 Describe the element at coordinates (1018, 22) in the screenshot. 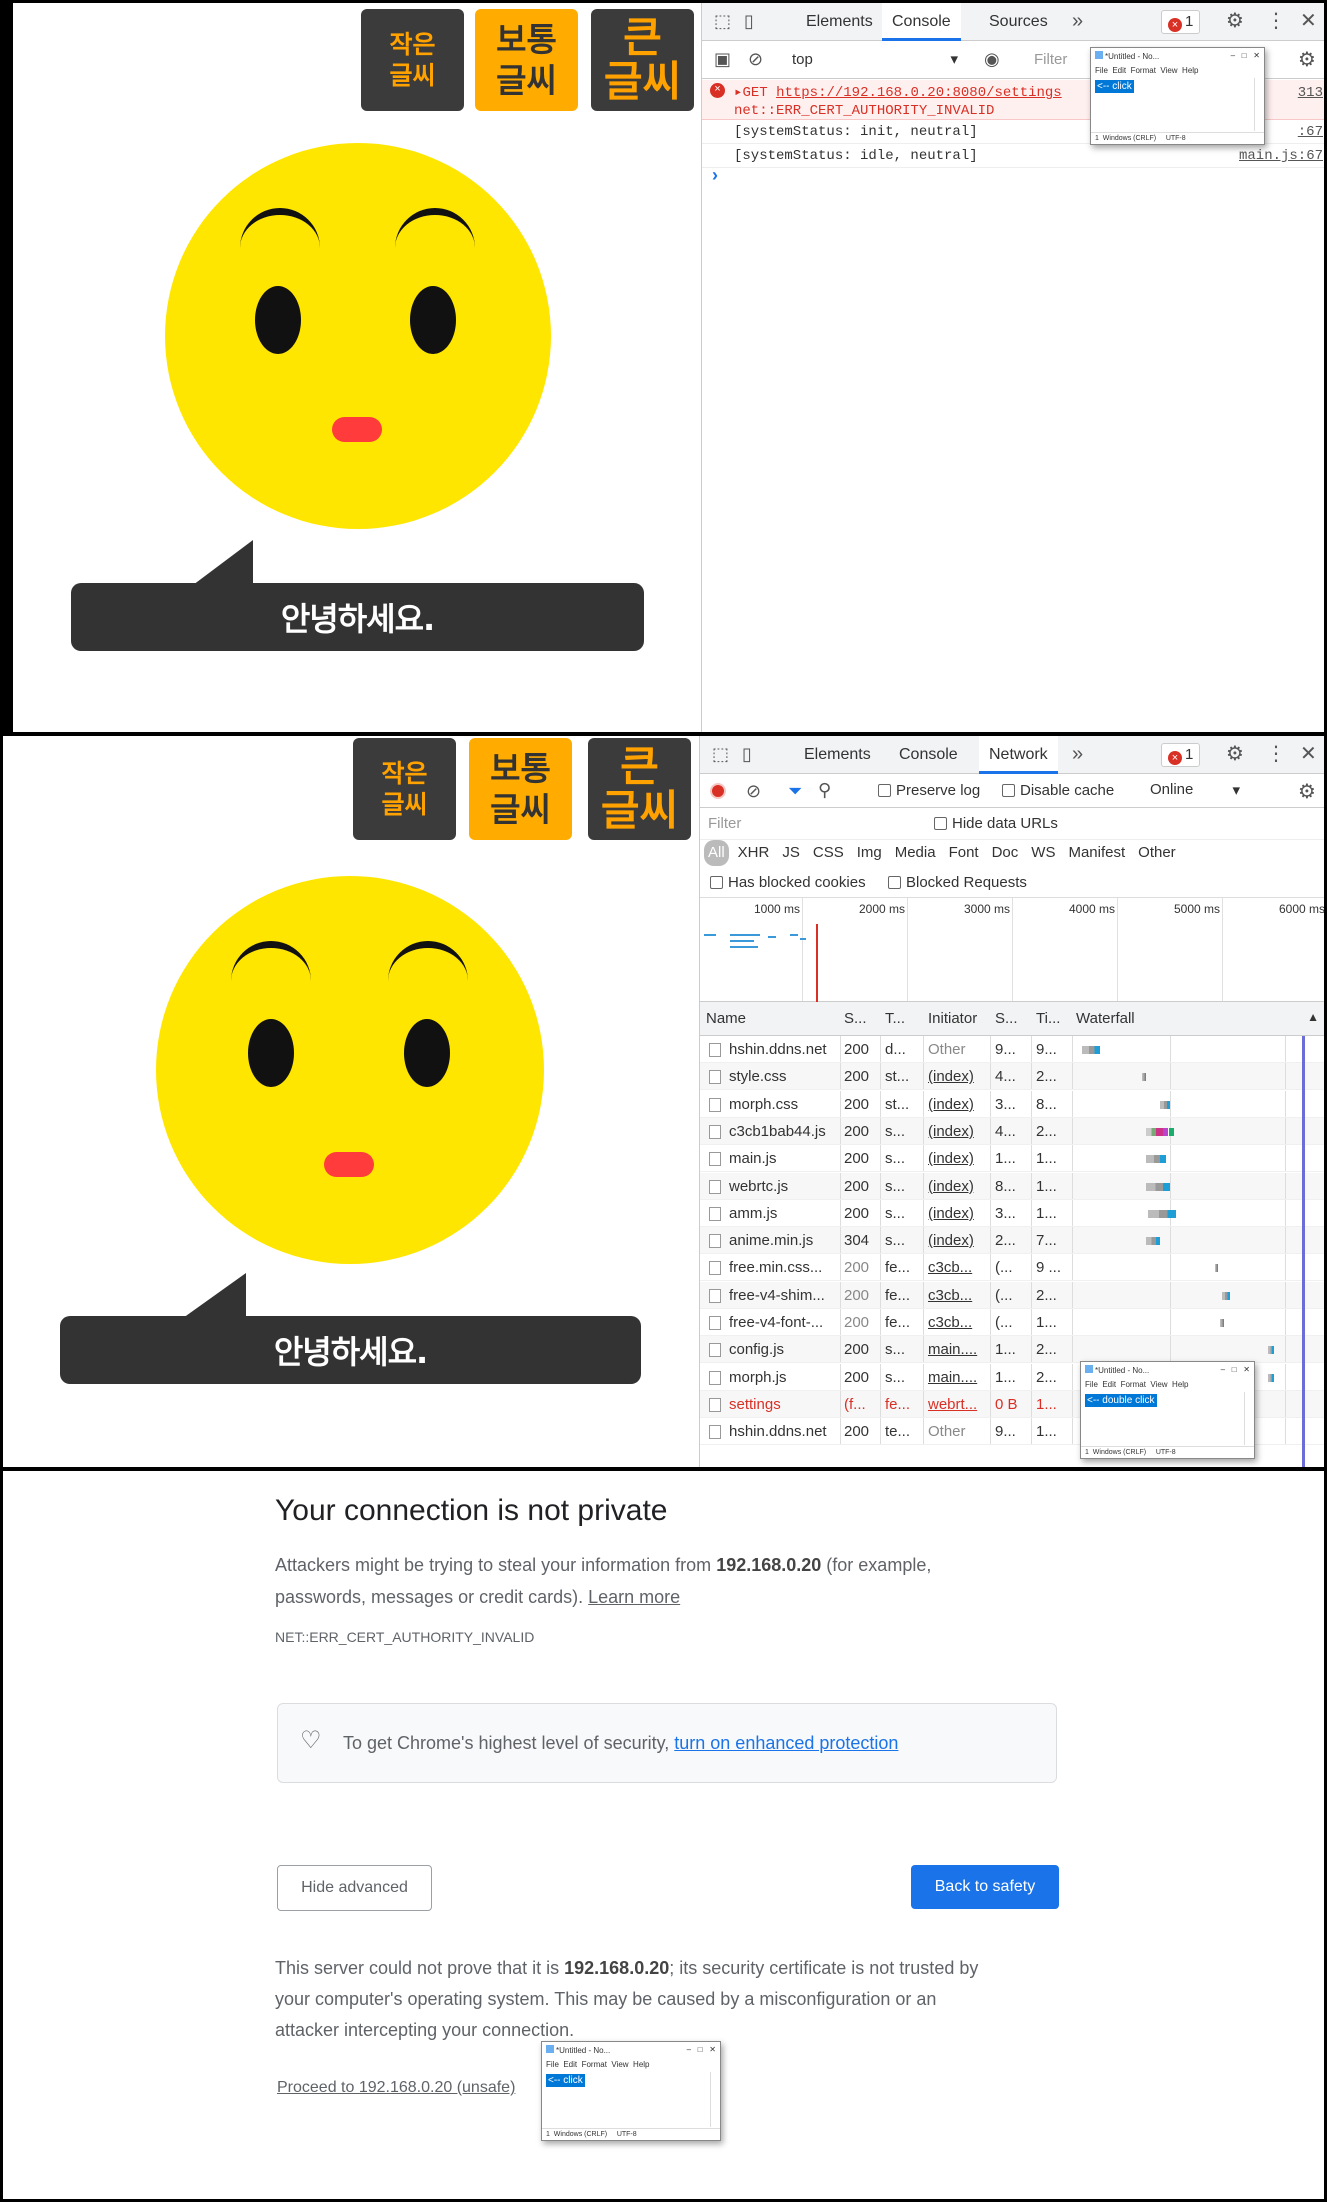

I see `tab-sources: Sources` at that location.